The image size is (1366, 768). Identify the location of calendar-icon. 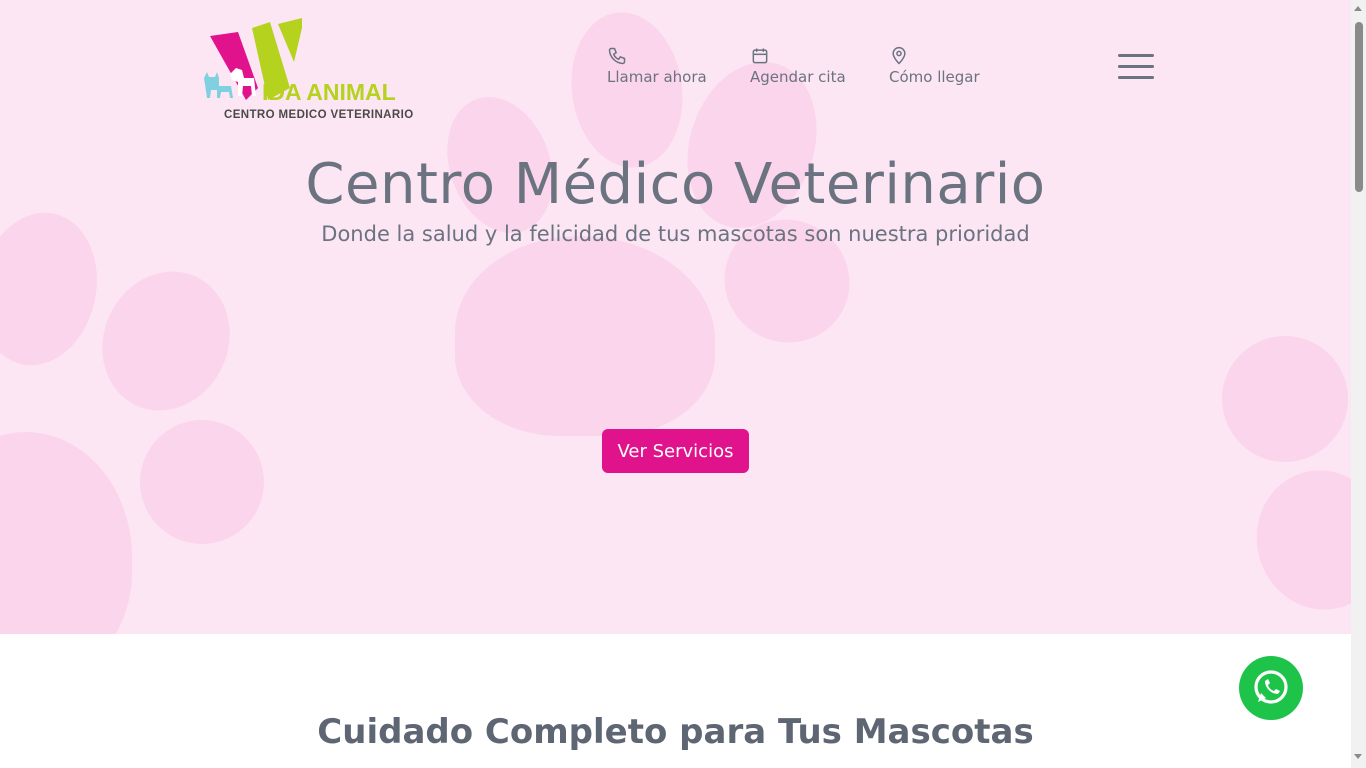
(760, 56).